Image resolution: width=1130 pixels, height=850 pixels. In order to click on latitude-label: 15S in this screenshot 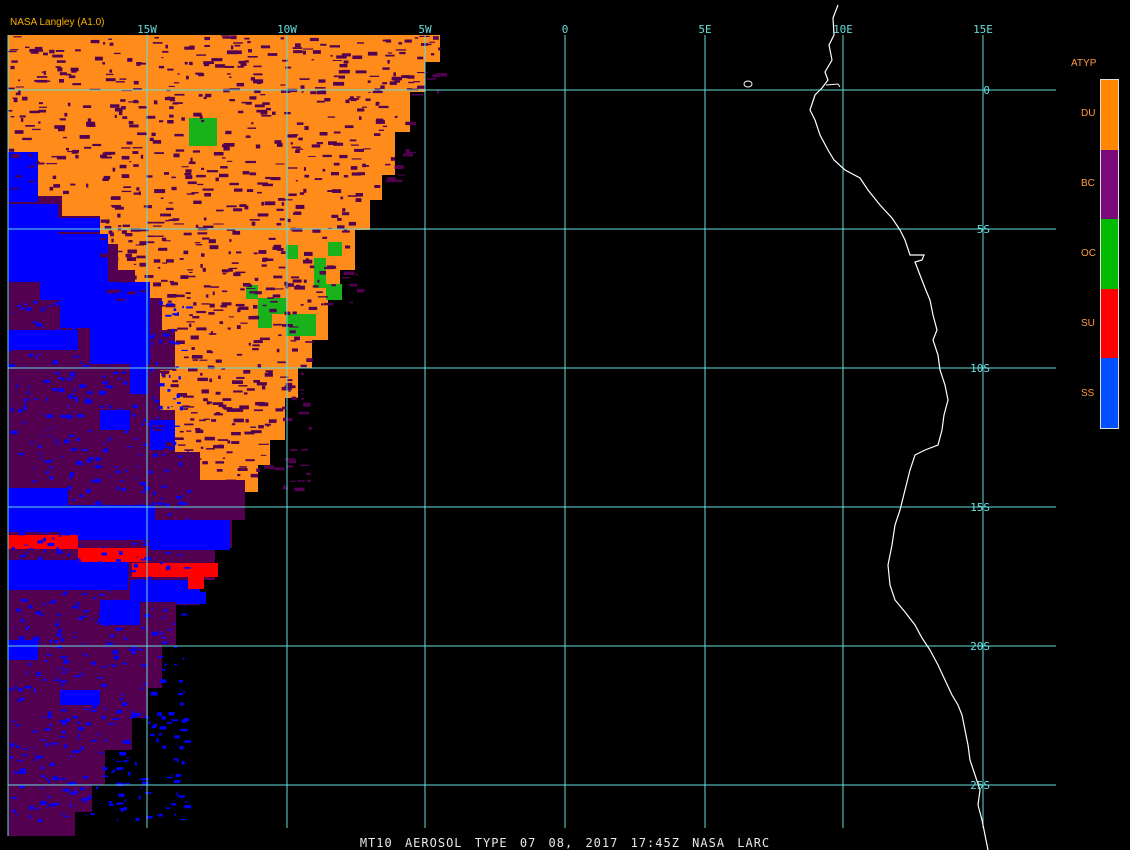, I will do `click(980, 507)`.